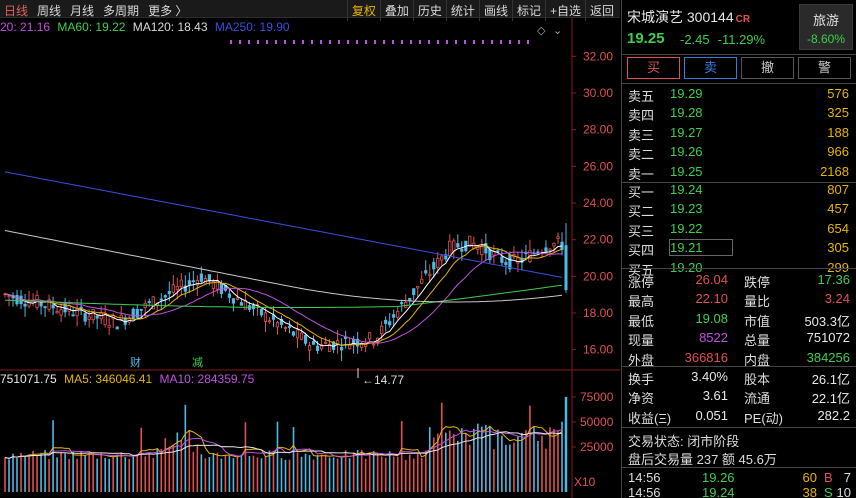 The width and height of the screenshot is (856, 498). Describe the element at coordinates (585, 482) in the screenshot. I see `vol-multiplier-label: X10` at that location.